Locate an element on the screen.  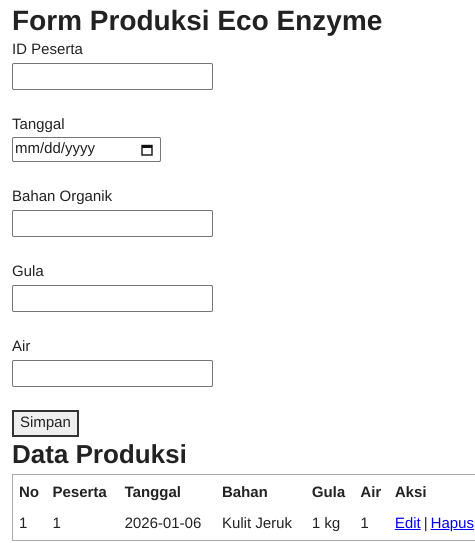
edit-link: Edit is located at coordinates (407, 523).